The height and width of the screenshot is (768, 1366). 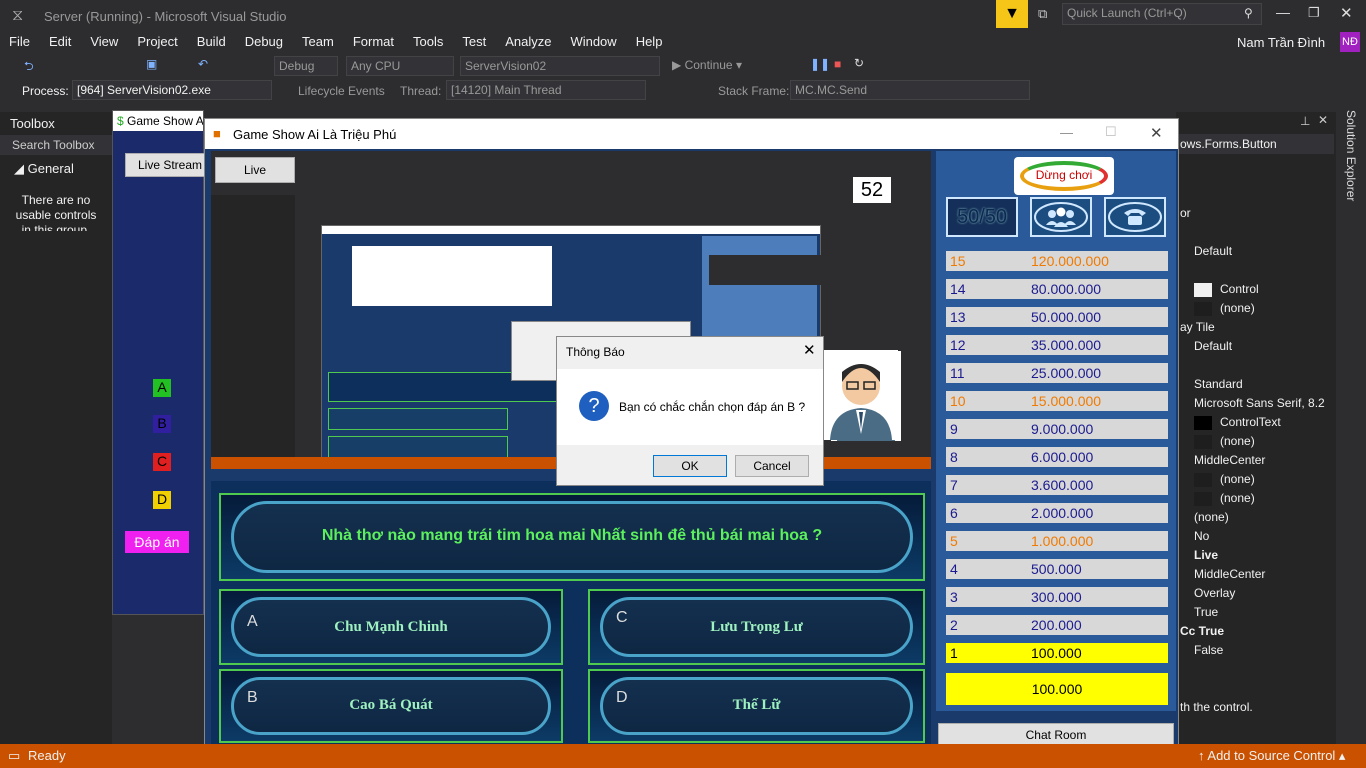 What do you see at coordinates (690, 466) in the screenshot?
I see `ok-button: OK` at bounding box center [690, 466].